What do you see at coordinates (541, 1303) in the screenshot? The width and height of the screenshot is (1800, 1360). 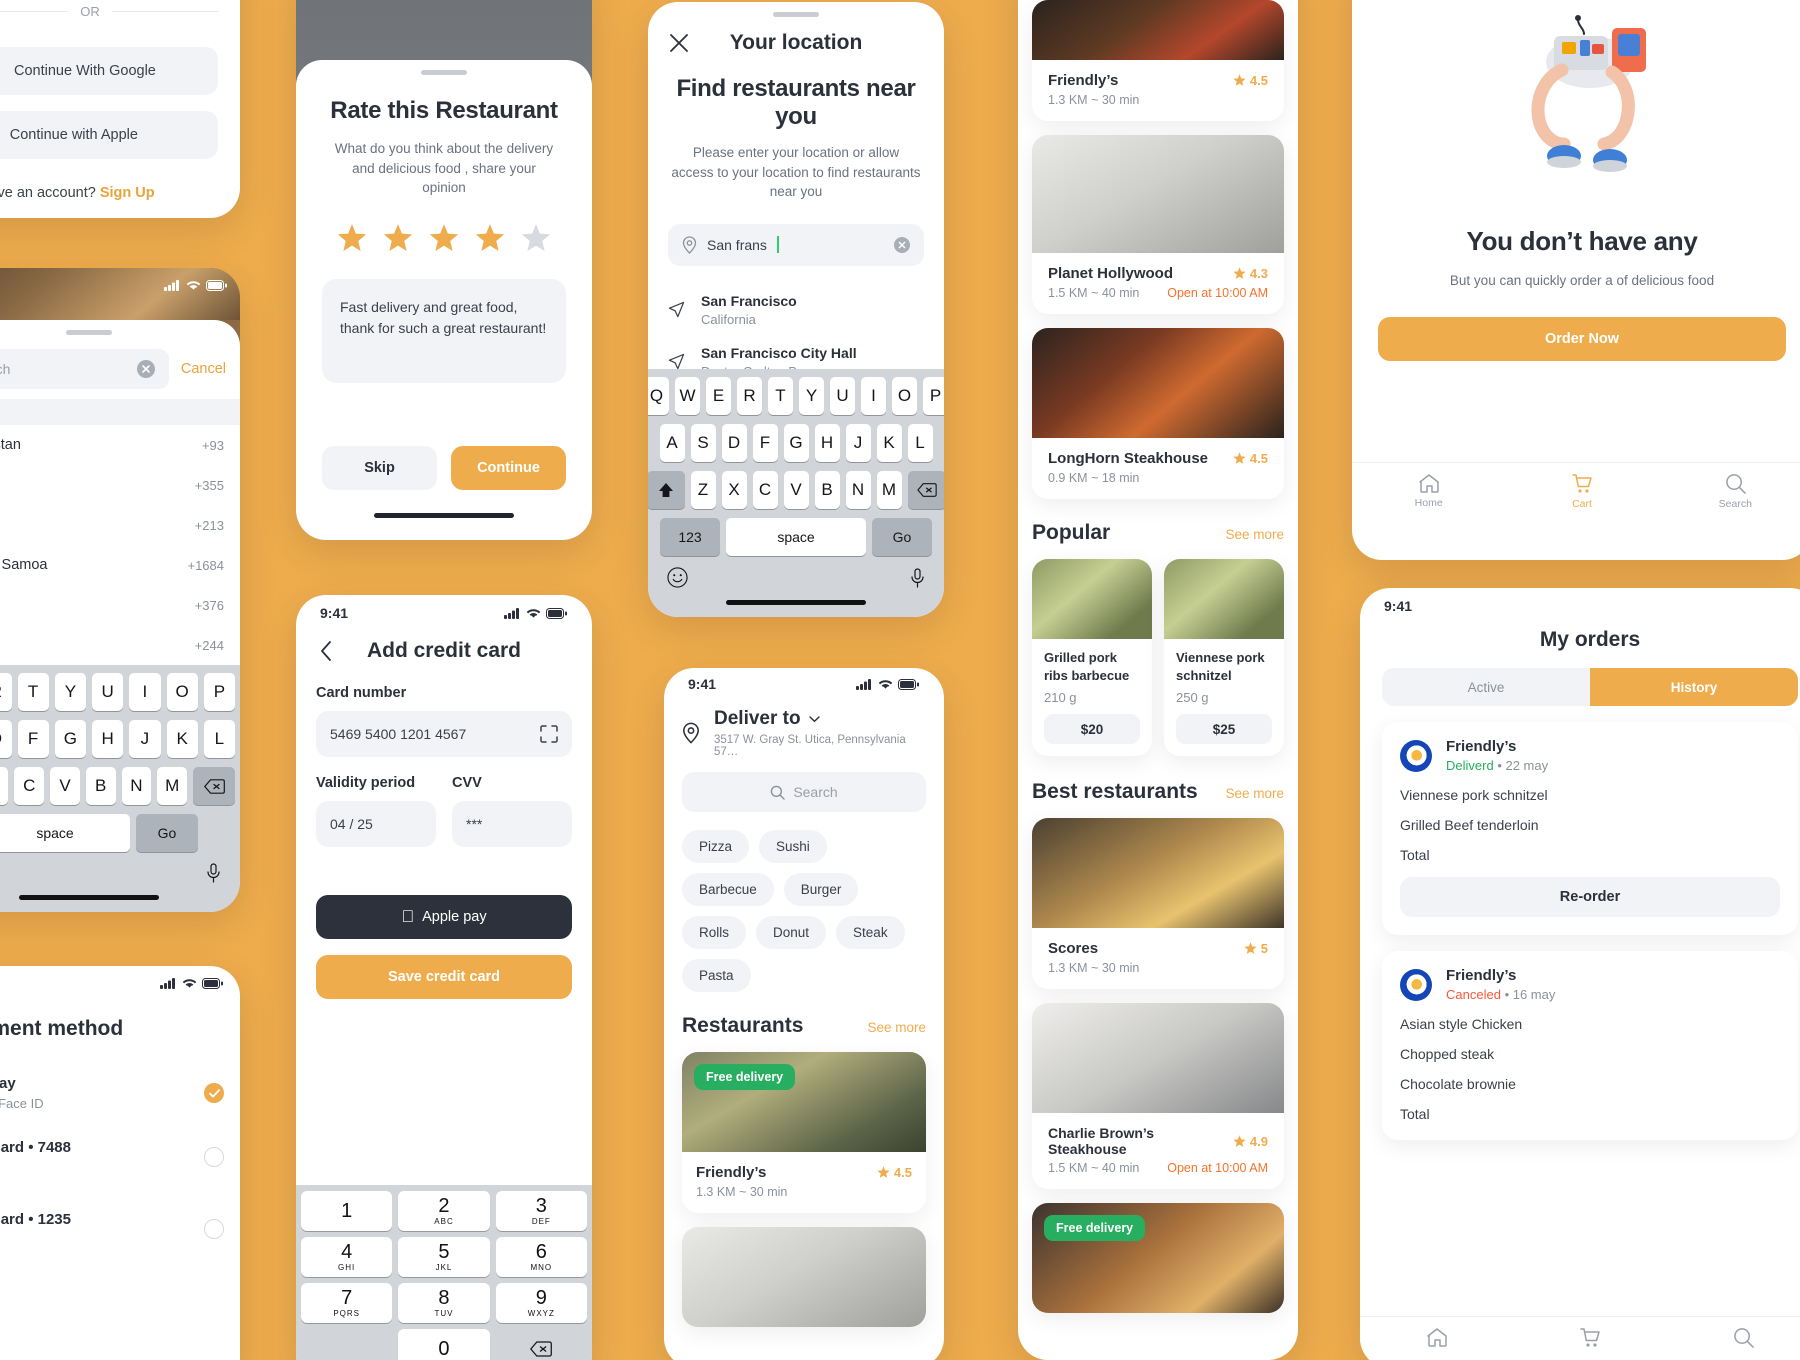 I see `keypad-key-9: 9 WXYZ` at bounding box center [541, 1303].